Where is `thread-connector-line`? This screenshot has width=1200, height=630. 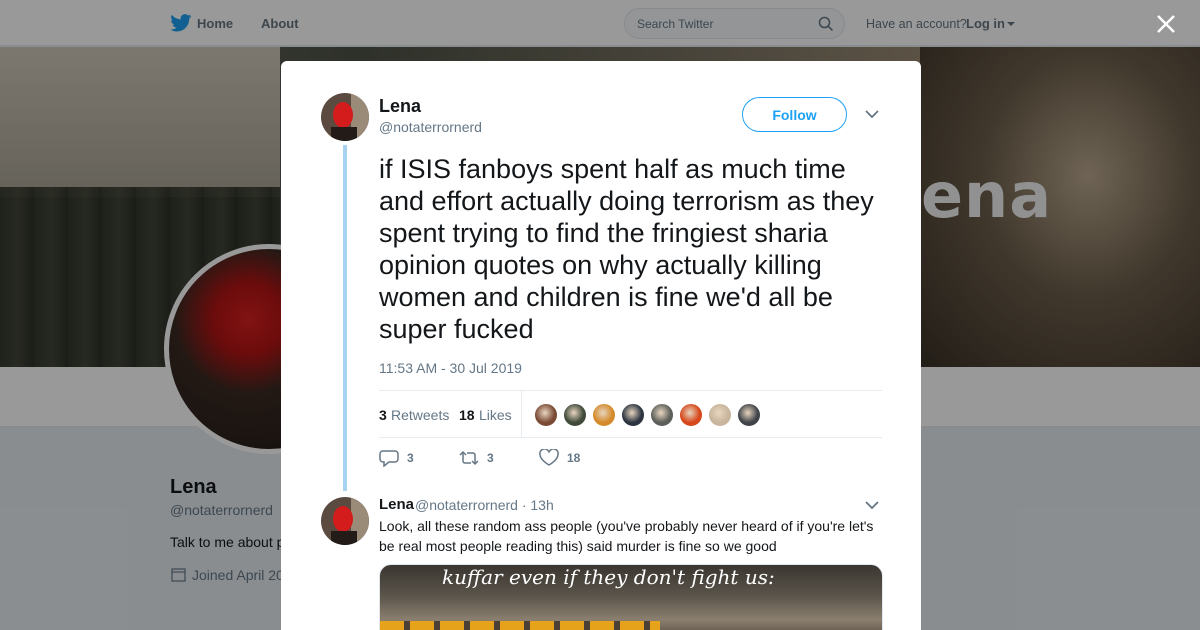 thread-connector-line is located at coordinates (345, 318).